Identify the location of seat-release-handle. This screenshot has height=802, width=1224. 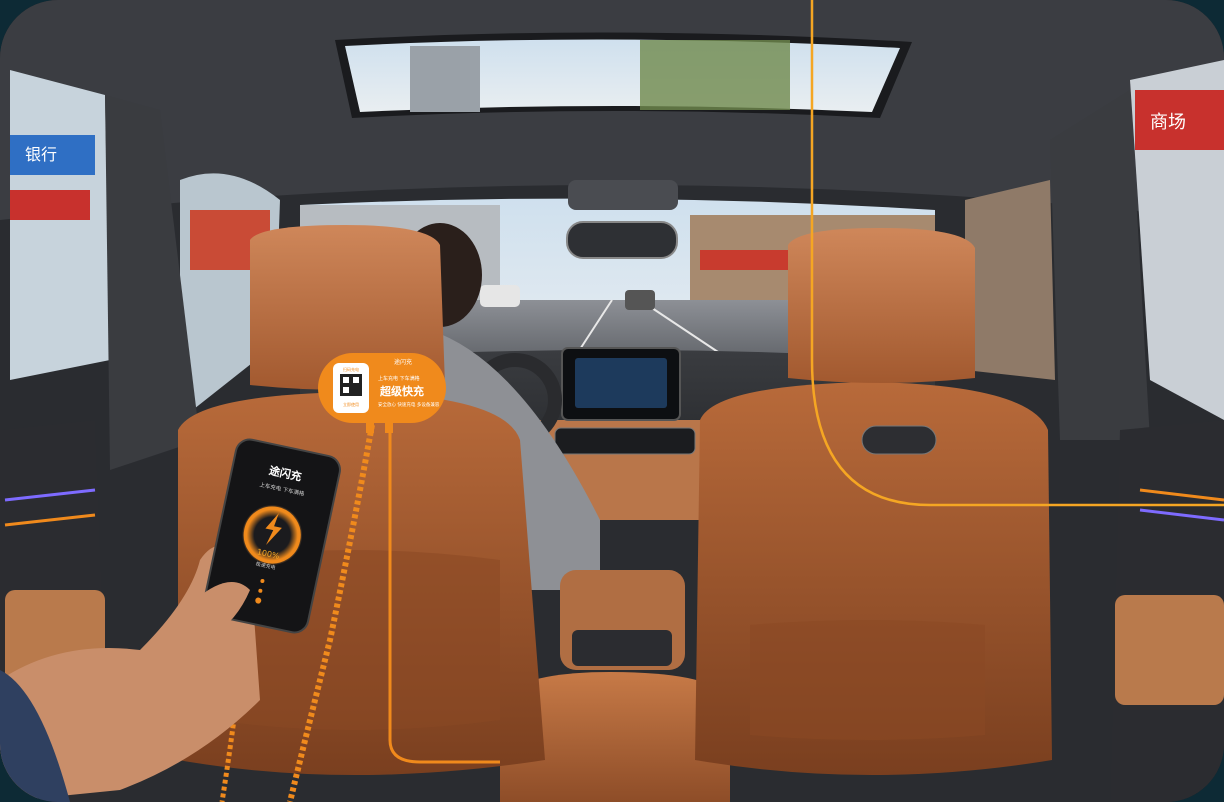
(899, 440).